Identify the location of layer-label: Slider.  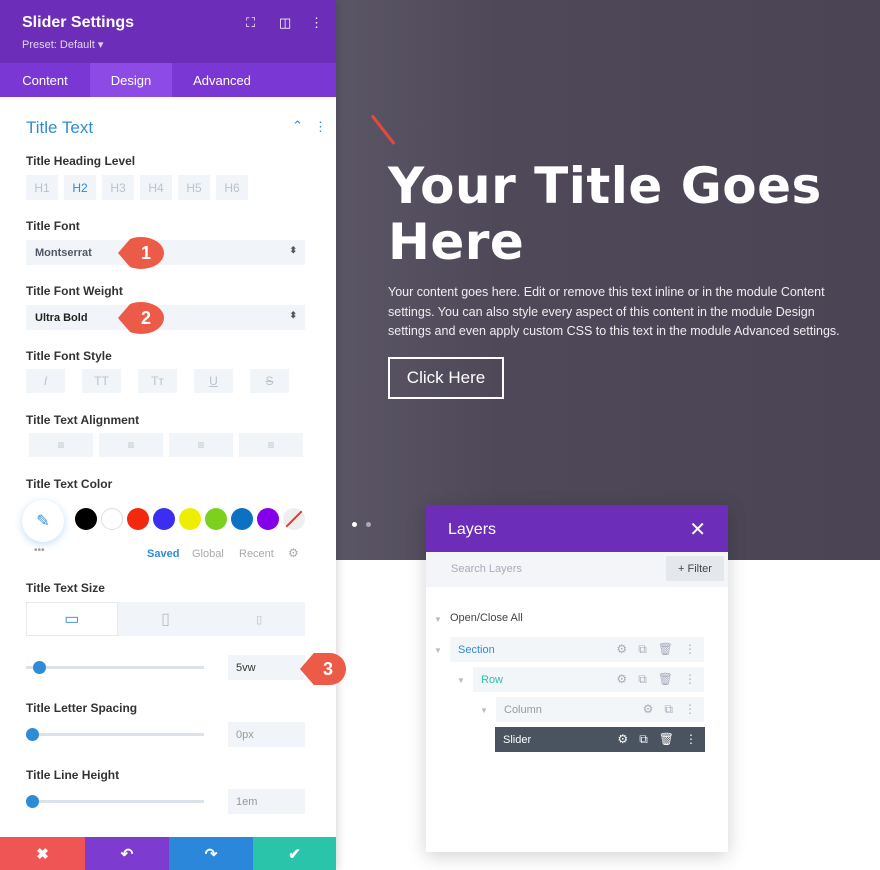
(517, 740).